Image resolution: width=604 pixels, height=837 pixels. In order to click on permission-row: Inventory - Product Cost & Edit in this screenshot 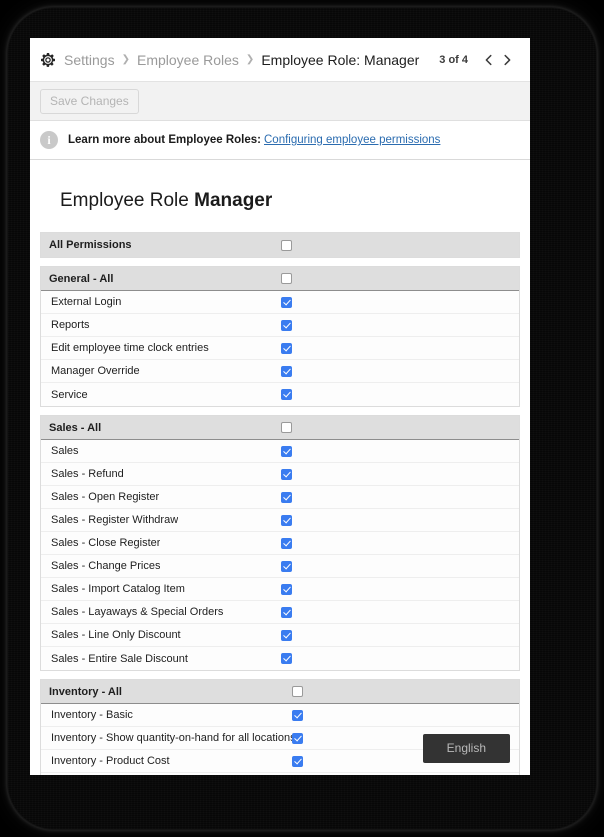, I will do `click(280, 774)`.